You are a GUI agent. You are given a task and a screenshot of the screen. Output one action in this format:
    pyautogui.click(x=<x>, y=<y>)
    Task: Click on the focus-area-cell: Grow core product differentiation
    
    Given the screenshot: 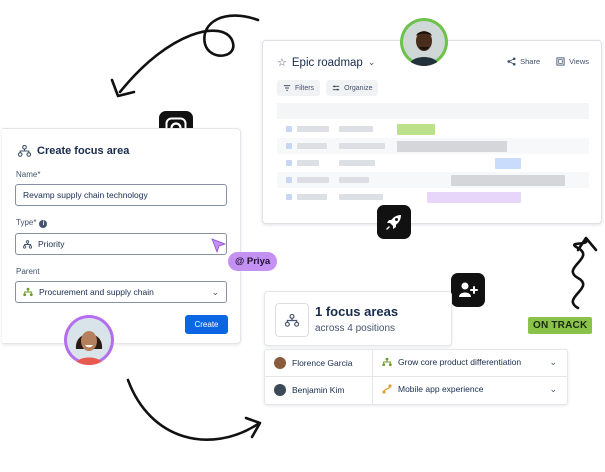 What is the action you would take?
    pyautogui.click(x=451, y=362)
    